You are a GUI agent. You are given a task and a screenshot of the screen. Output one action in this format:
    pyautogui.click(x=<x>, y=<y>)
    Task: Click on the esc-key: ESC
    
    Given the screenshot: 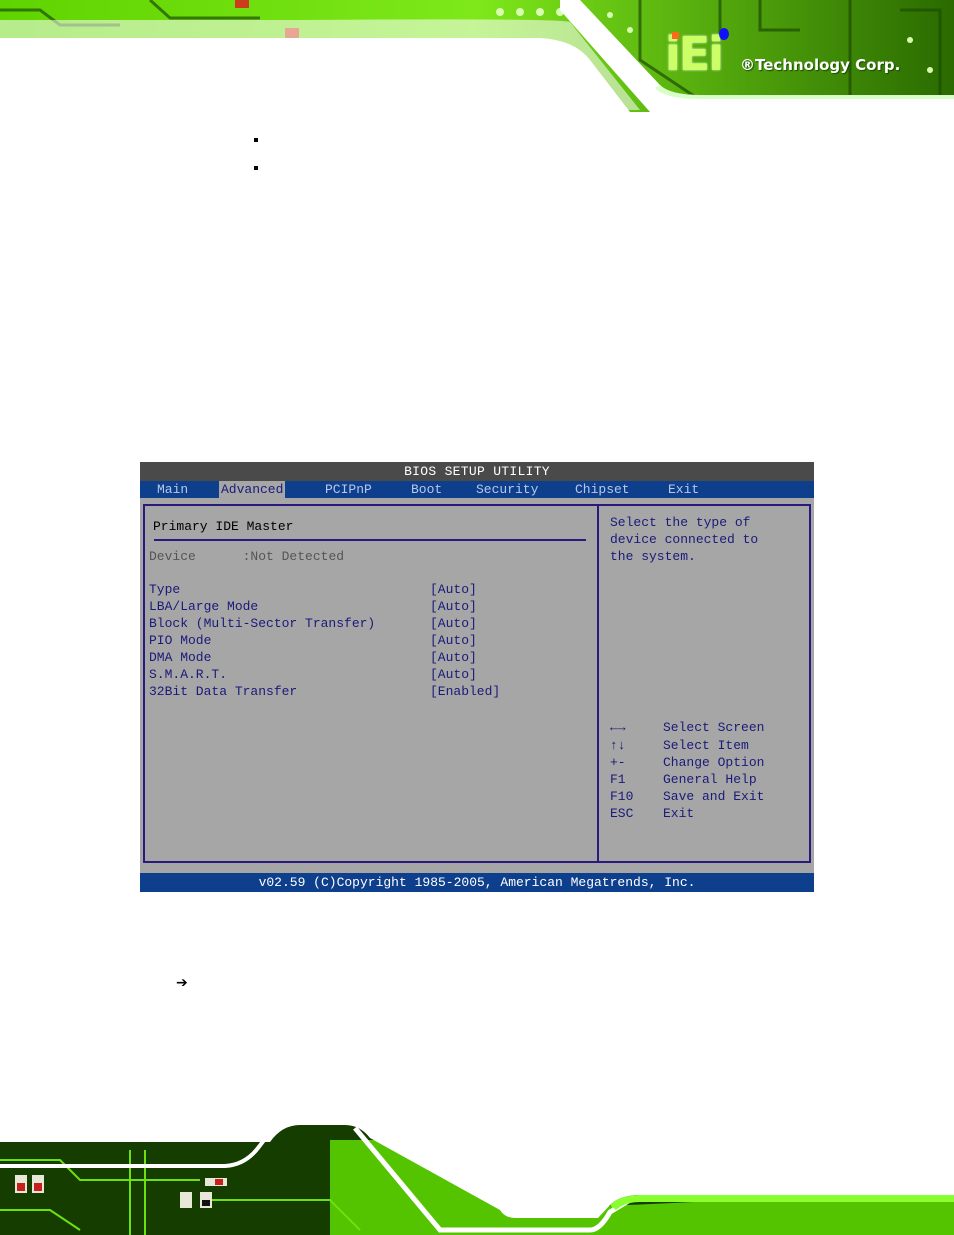 What is the action you would take?
    pyautogui.click(x=622, y=813)
    